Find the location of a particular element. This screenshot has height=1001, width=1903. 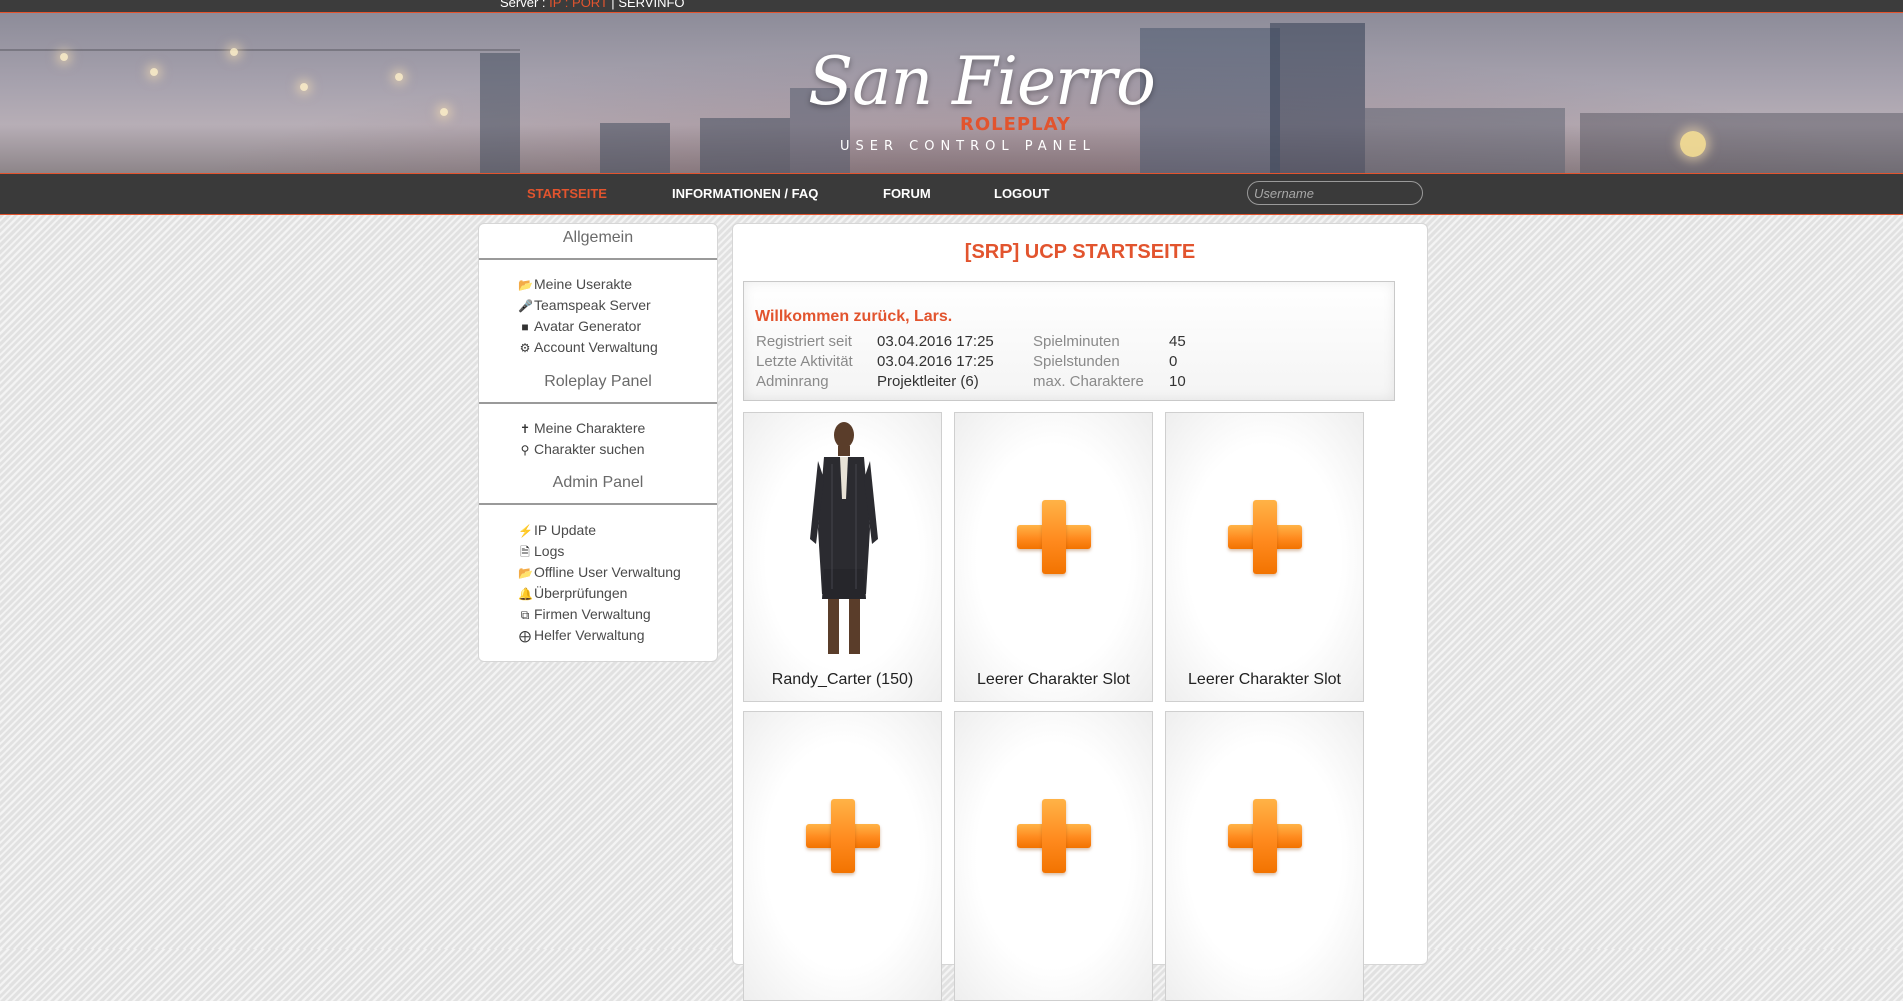

sidebar-heading-admin-panel: Admin Panel is located at coordinates (598, 482).